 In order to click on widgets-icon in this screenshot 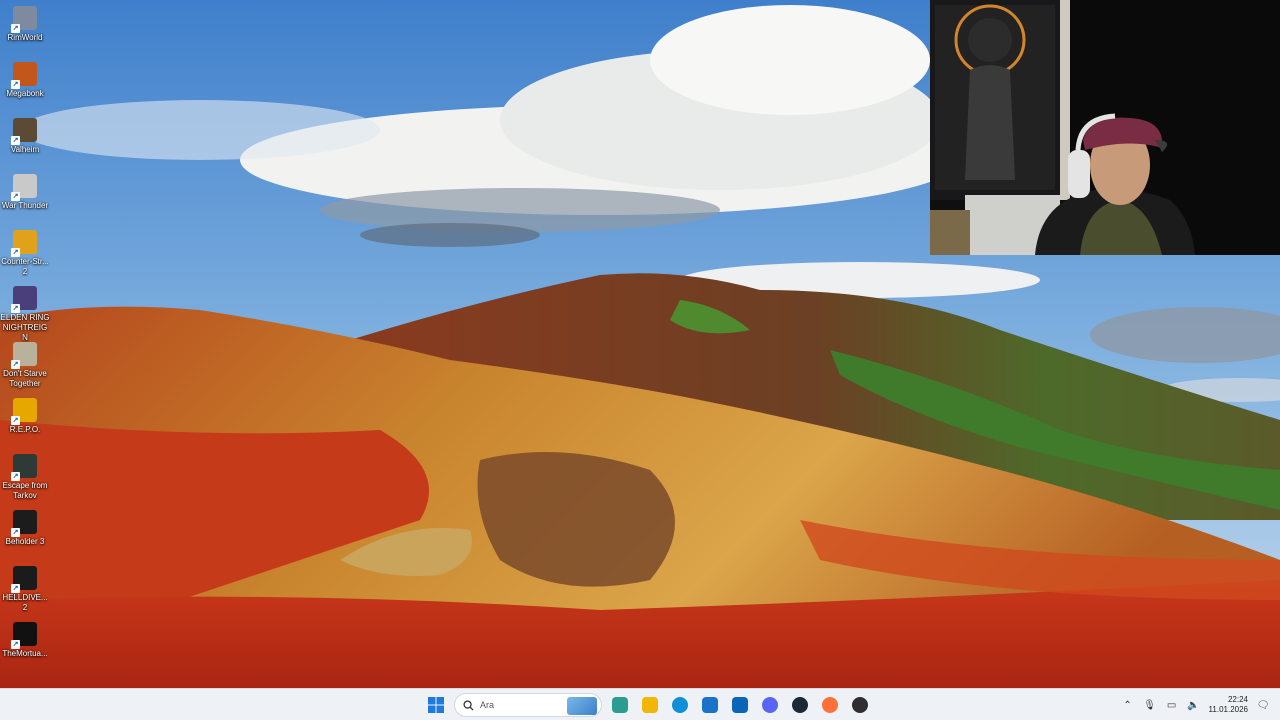, I will do `click(620, 705)`.